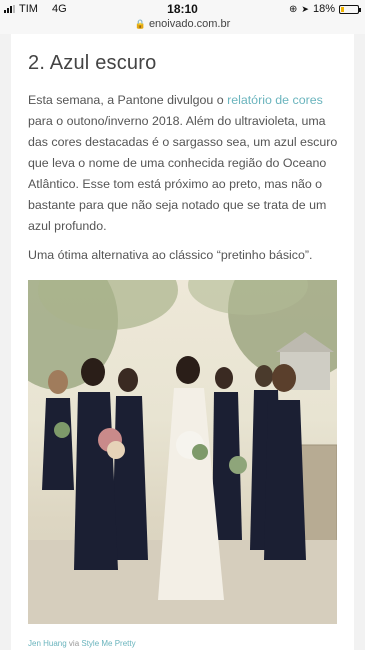 The height and width of the screenshot is (650, 365). I want to click on photographer-link: Jen Huang, so click(47, 643).